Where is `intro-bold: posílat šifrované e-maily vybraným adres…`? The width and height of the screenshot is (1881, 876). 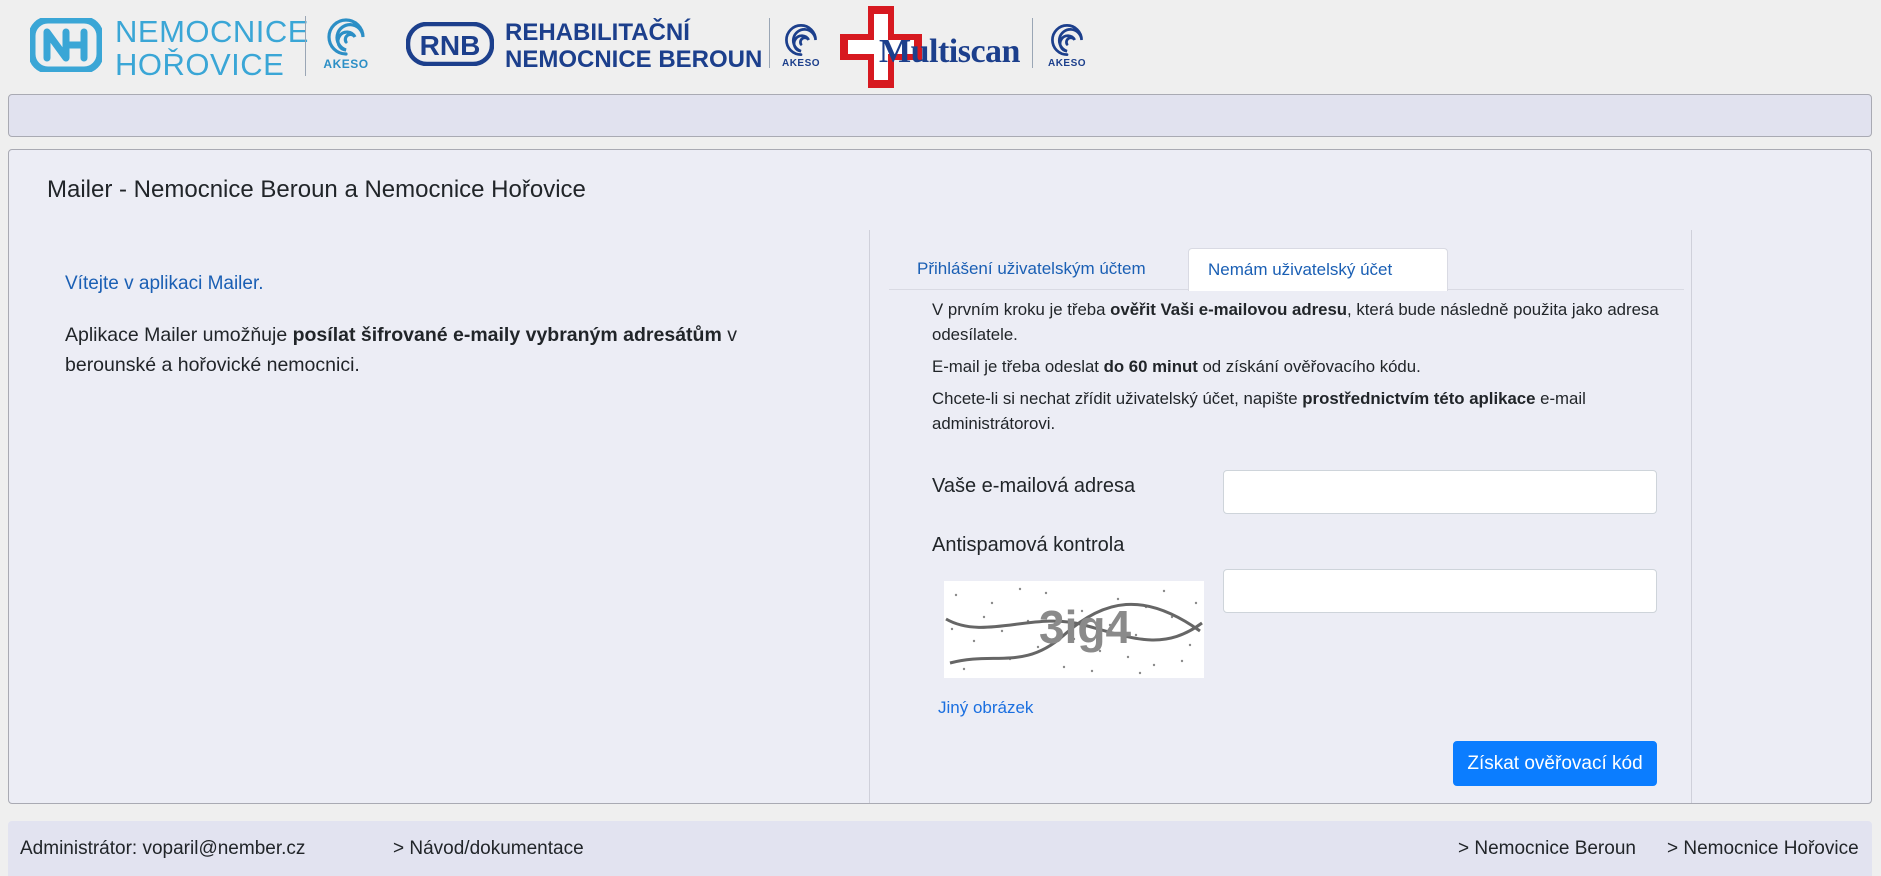 intro-bold: posílat šifrované e-maily vybraným adres… is located at coordinates (507, 335).